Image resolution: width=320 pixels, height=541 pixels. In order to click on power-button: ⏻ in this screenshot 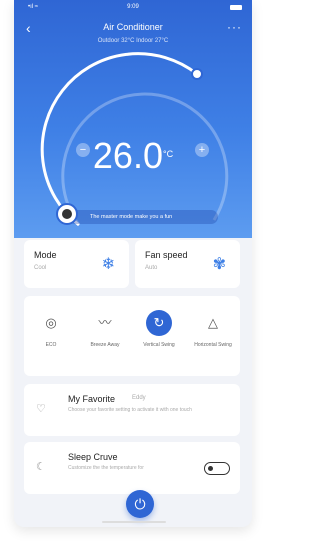, I will do `click(140, 504)`.